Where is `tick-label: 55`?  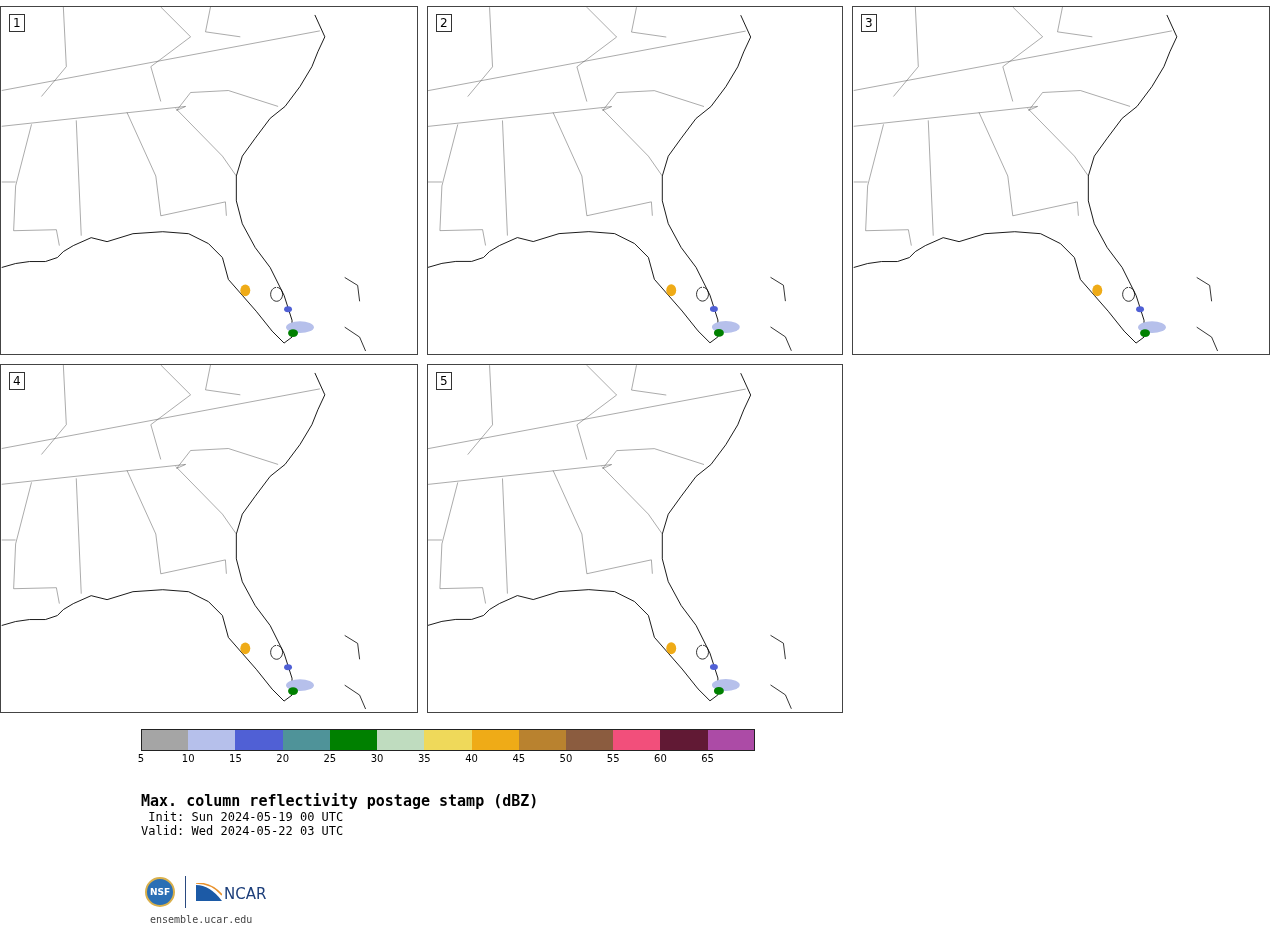 tick-label: 55 is located at coordinates (613, 758).